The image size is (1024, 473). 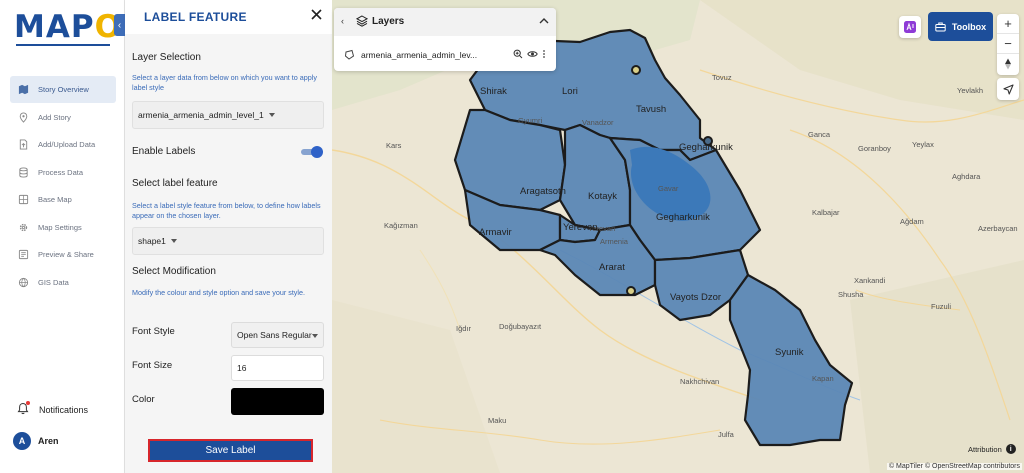 What do you see at coordinates (201, 115) in the screenshot?
I see `layer-select-value: armenia_armenia_admin_level_1` at bounding box center [201, 115].